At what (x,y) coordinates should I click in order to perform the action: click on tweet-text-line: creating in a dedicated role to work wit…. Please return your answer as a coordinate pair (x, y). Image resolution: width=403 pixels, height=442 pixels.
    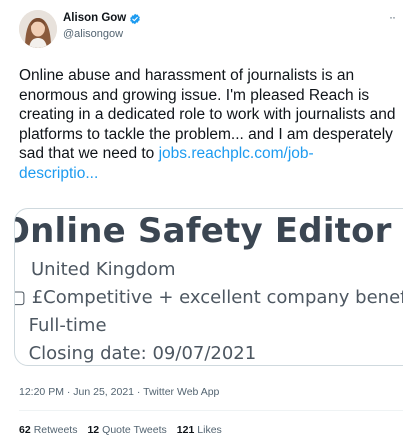
    Looking at the image, I should click on (207, 114).